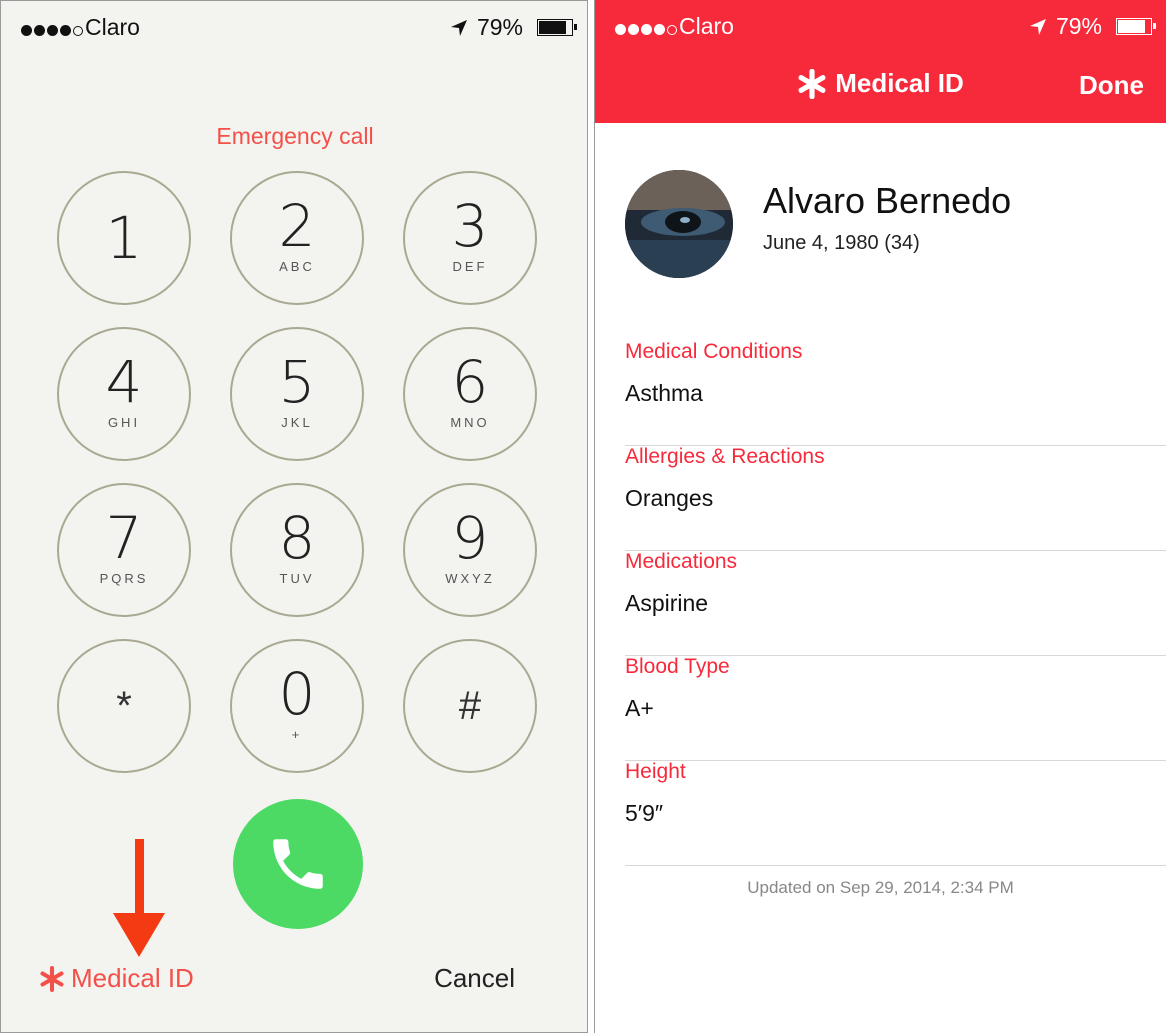  What do you see at coordinates (644, 813) in the screenshot?
I see `medical-info-value: 5′9″` at bounding box center [644, 813].